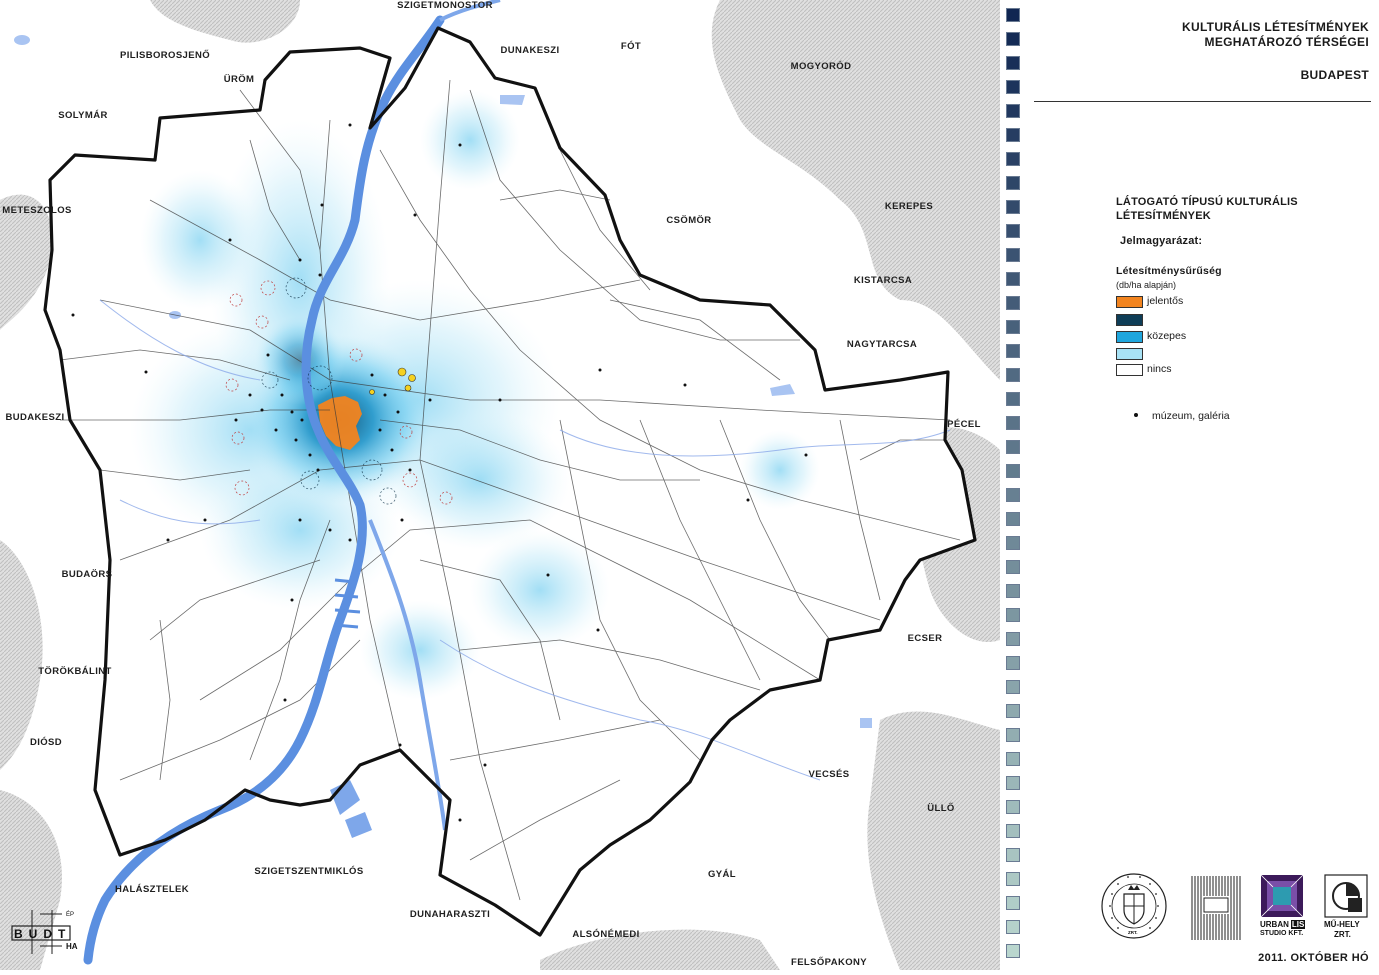  What do you see at coordinates (72, 946) in the screenshot?
I see `budt-sub2: HA` at bounding box center [72, 946].